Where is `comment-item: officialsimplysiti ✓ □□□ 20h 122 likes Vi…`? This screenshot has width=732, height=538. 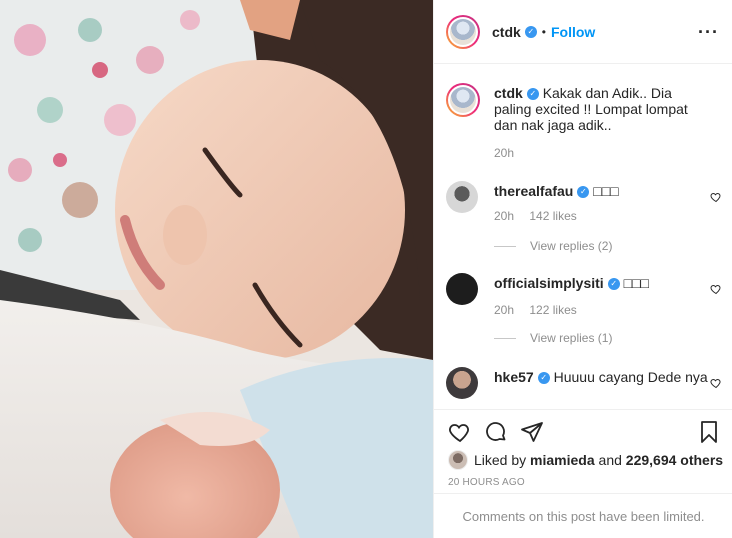 comment-item: officialsimplysiti ✓ □□□ 20h 122 likes Vi… is located at coordinates (586, 313).